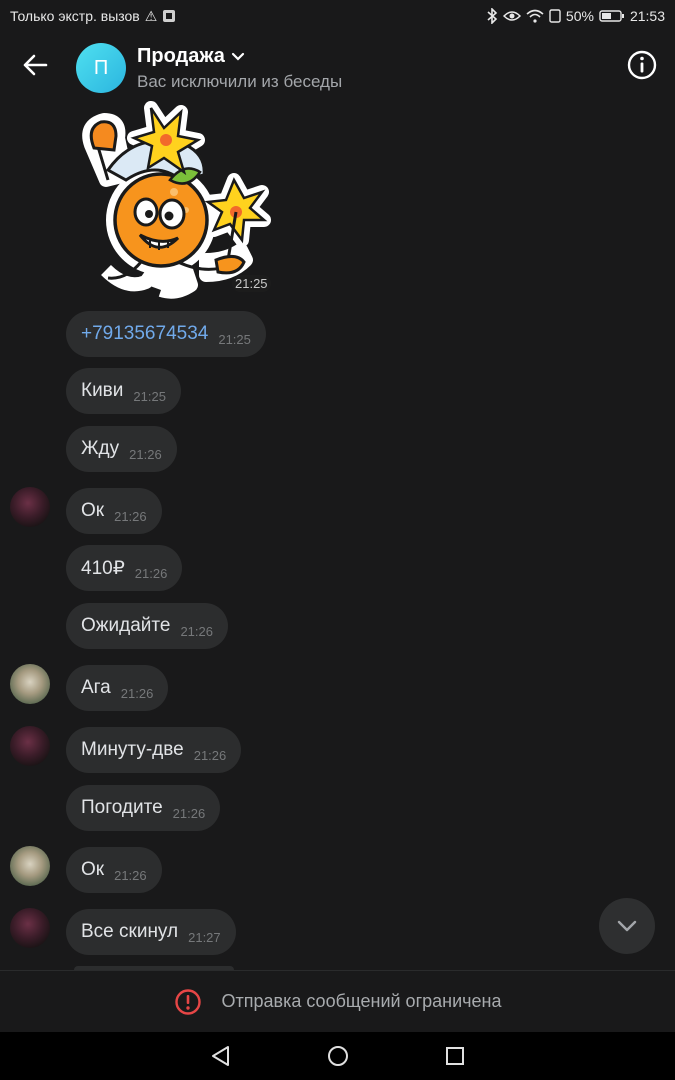  I want to click on message-bubble: Погодите 21:26, so click(143, 808).